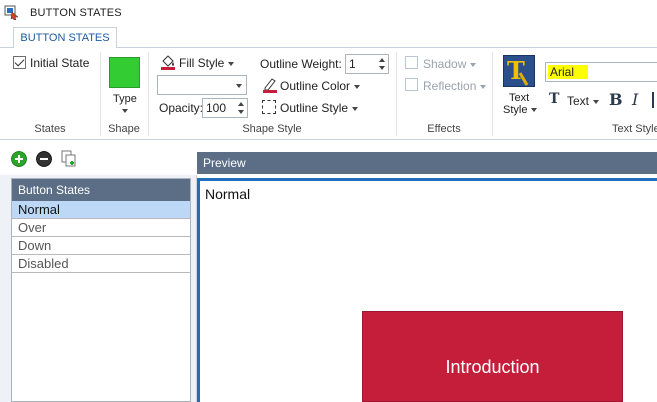  Describe the element at coordinates (492, 356) in the screenshot. I see `introduction-button: Introduction` at that location.